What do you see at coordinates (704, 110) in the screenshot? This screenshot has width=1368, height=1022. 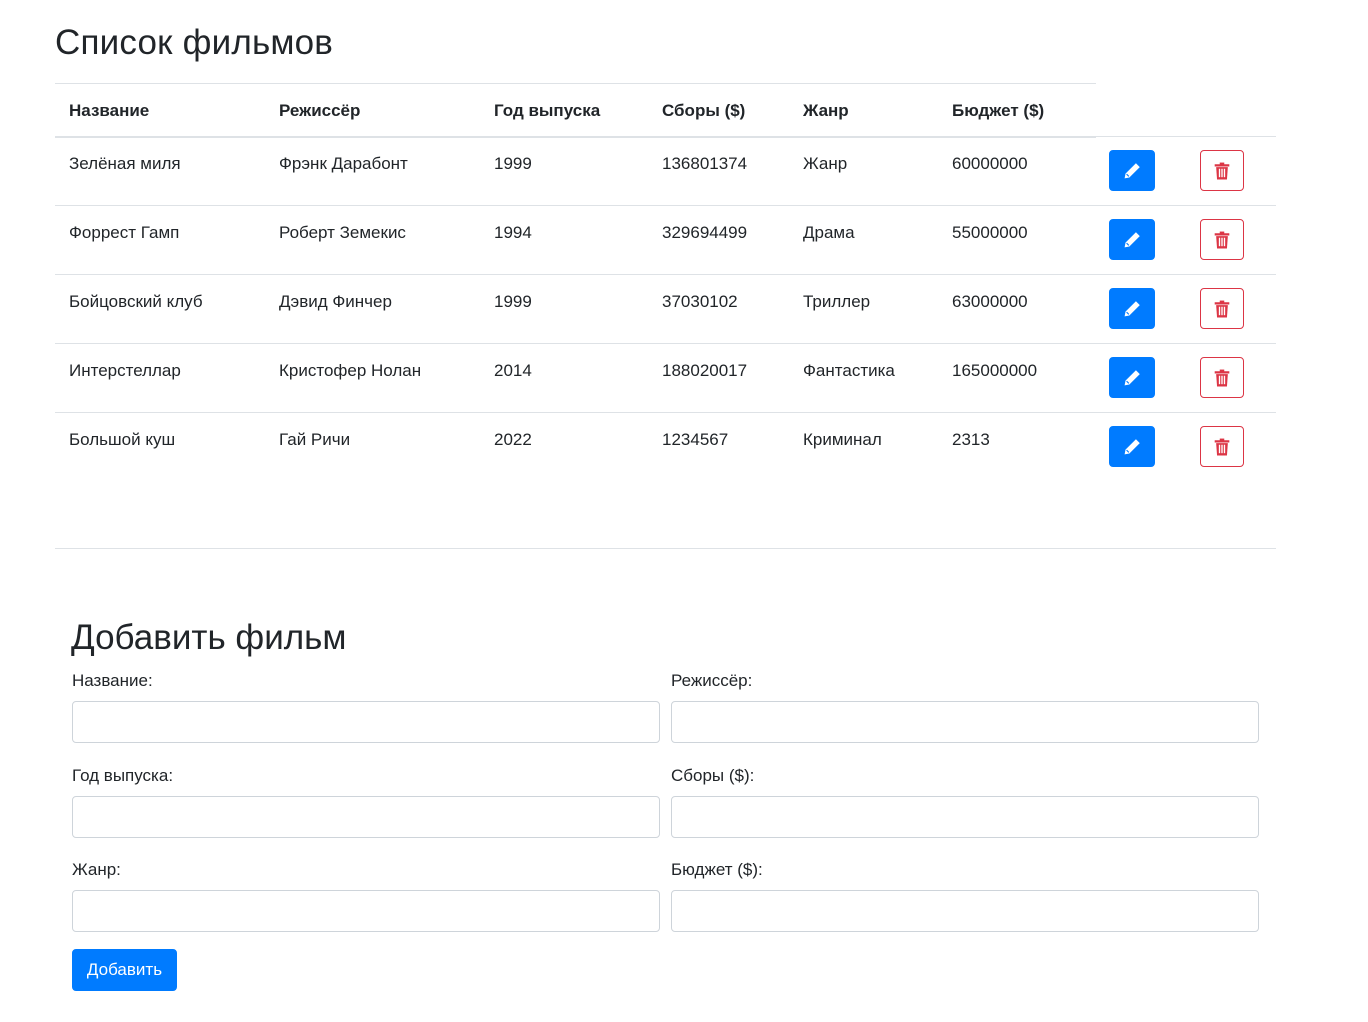 I see `header-gross: Сборы ($)` at bounding box center [704, 110].